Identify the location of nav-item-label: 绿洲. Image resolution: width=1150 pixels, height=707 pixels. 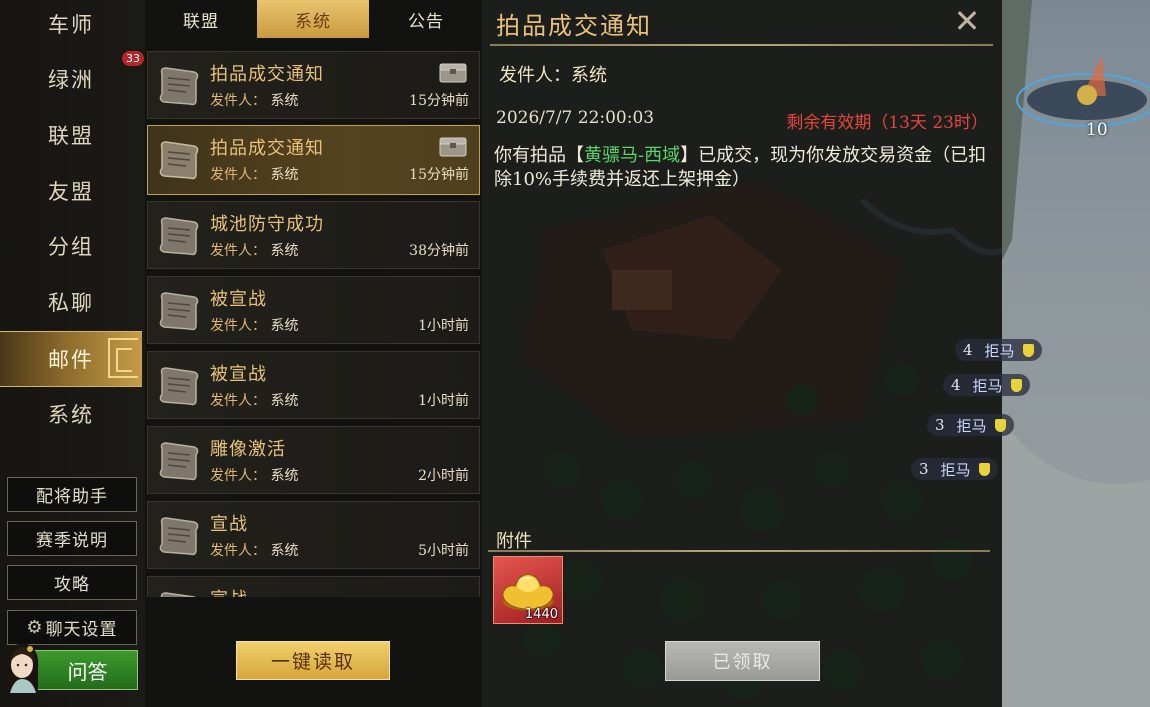
(71, 80).